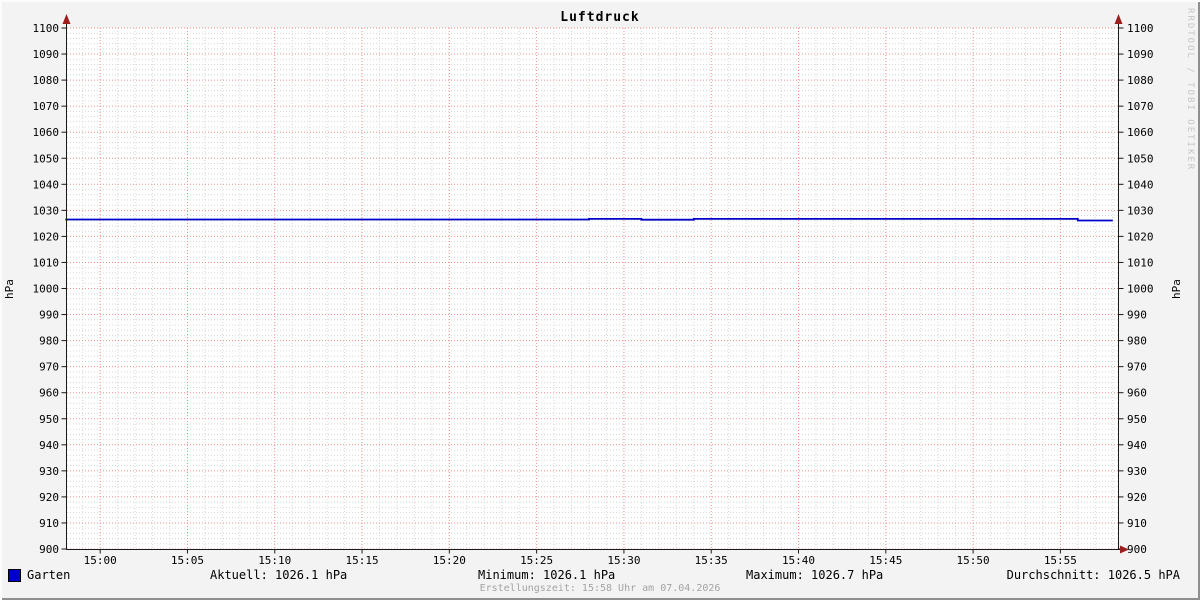  I want to click on stat-durchschnitt: Durchschnitt: 1026.5 hPA, so click(1093, 575).